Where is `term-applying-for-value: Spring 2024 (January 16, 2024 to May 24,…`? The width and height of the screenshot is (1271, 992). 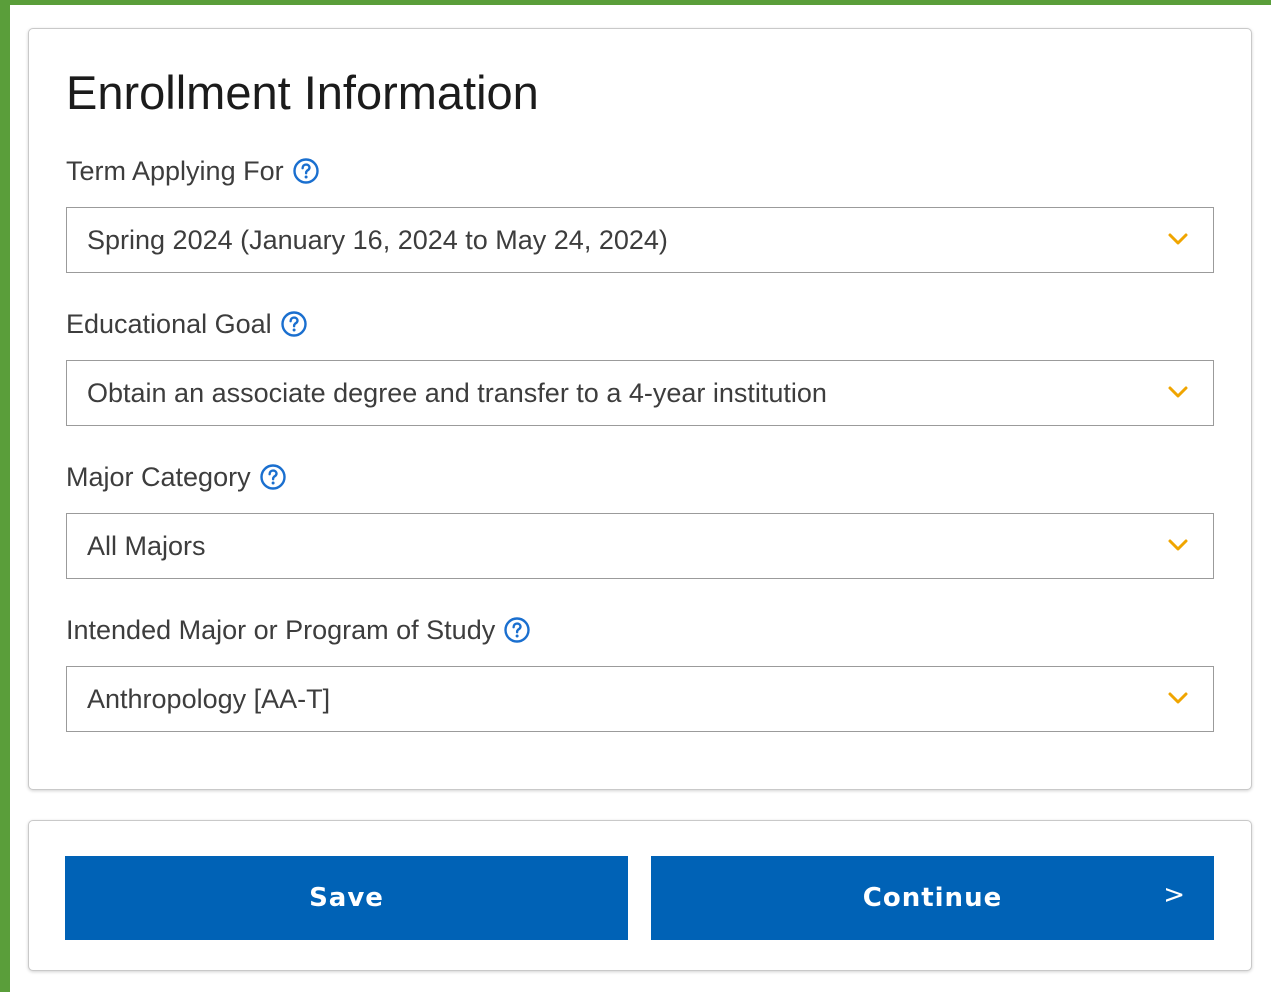 term-applying-for-value: Spring 2024 (January 16, 2024 to May 24,… is located at coordinates (377, 240).